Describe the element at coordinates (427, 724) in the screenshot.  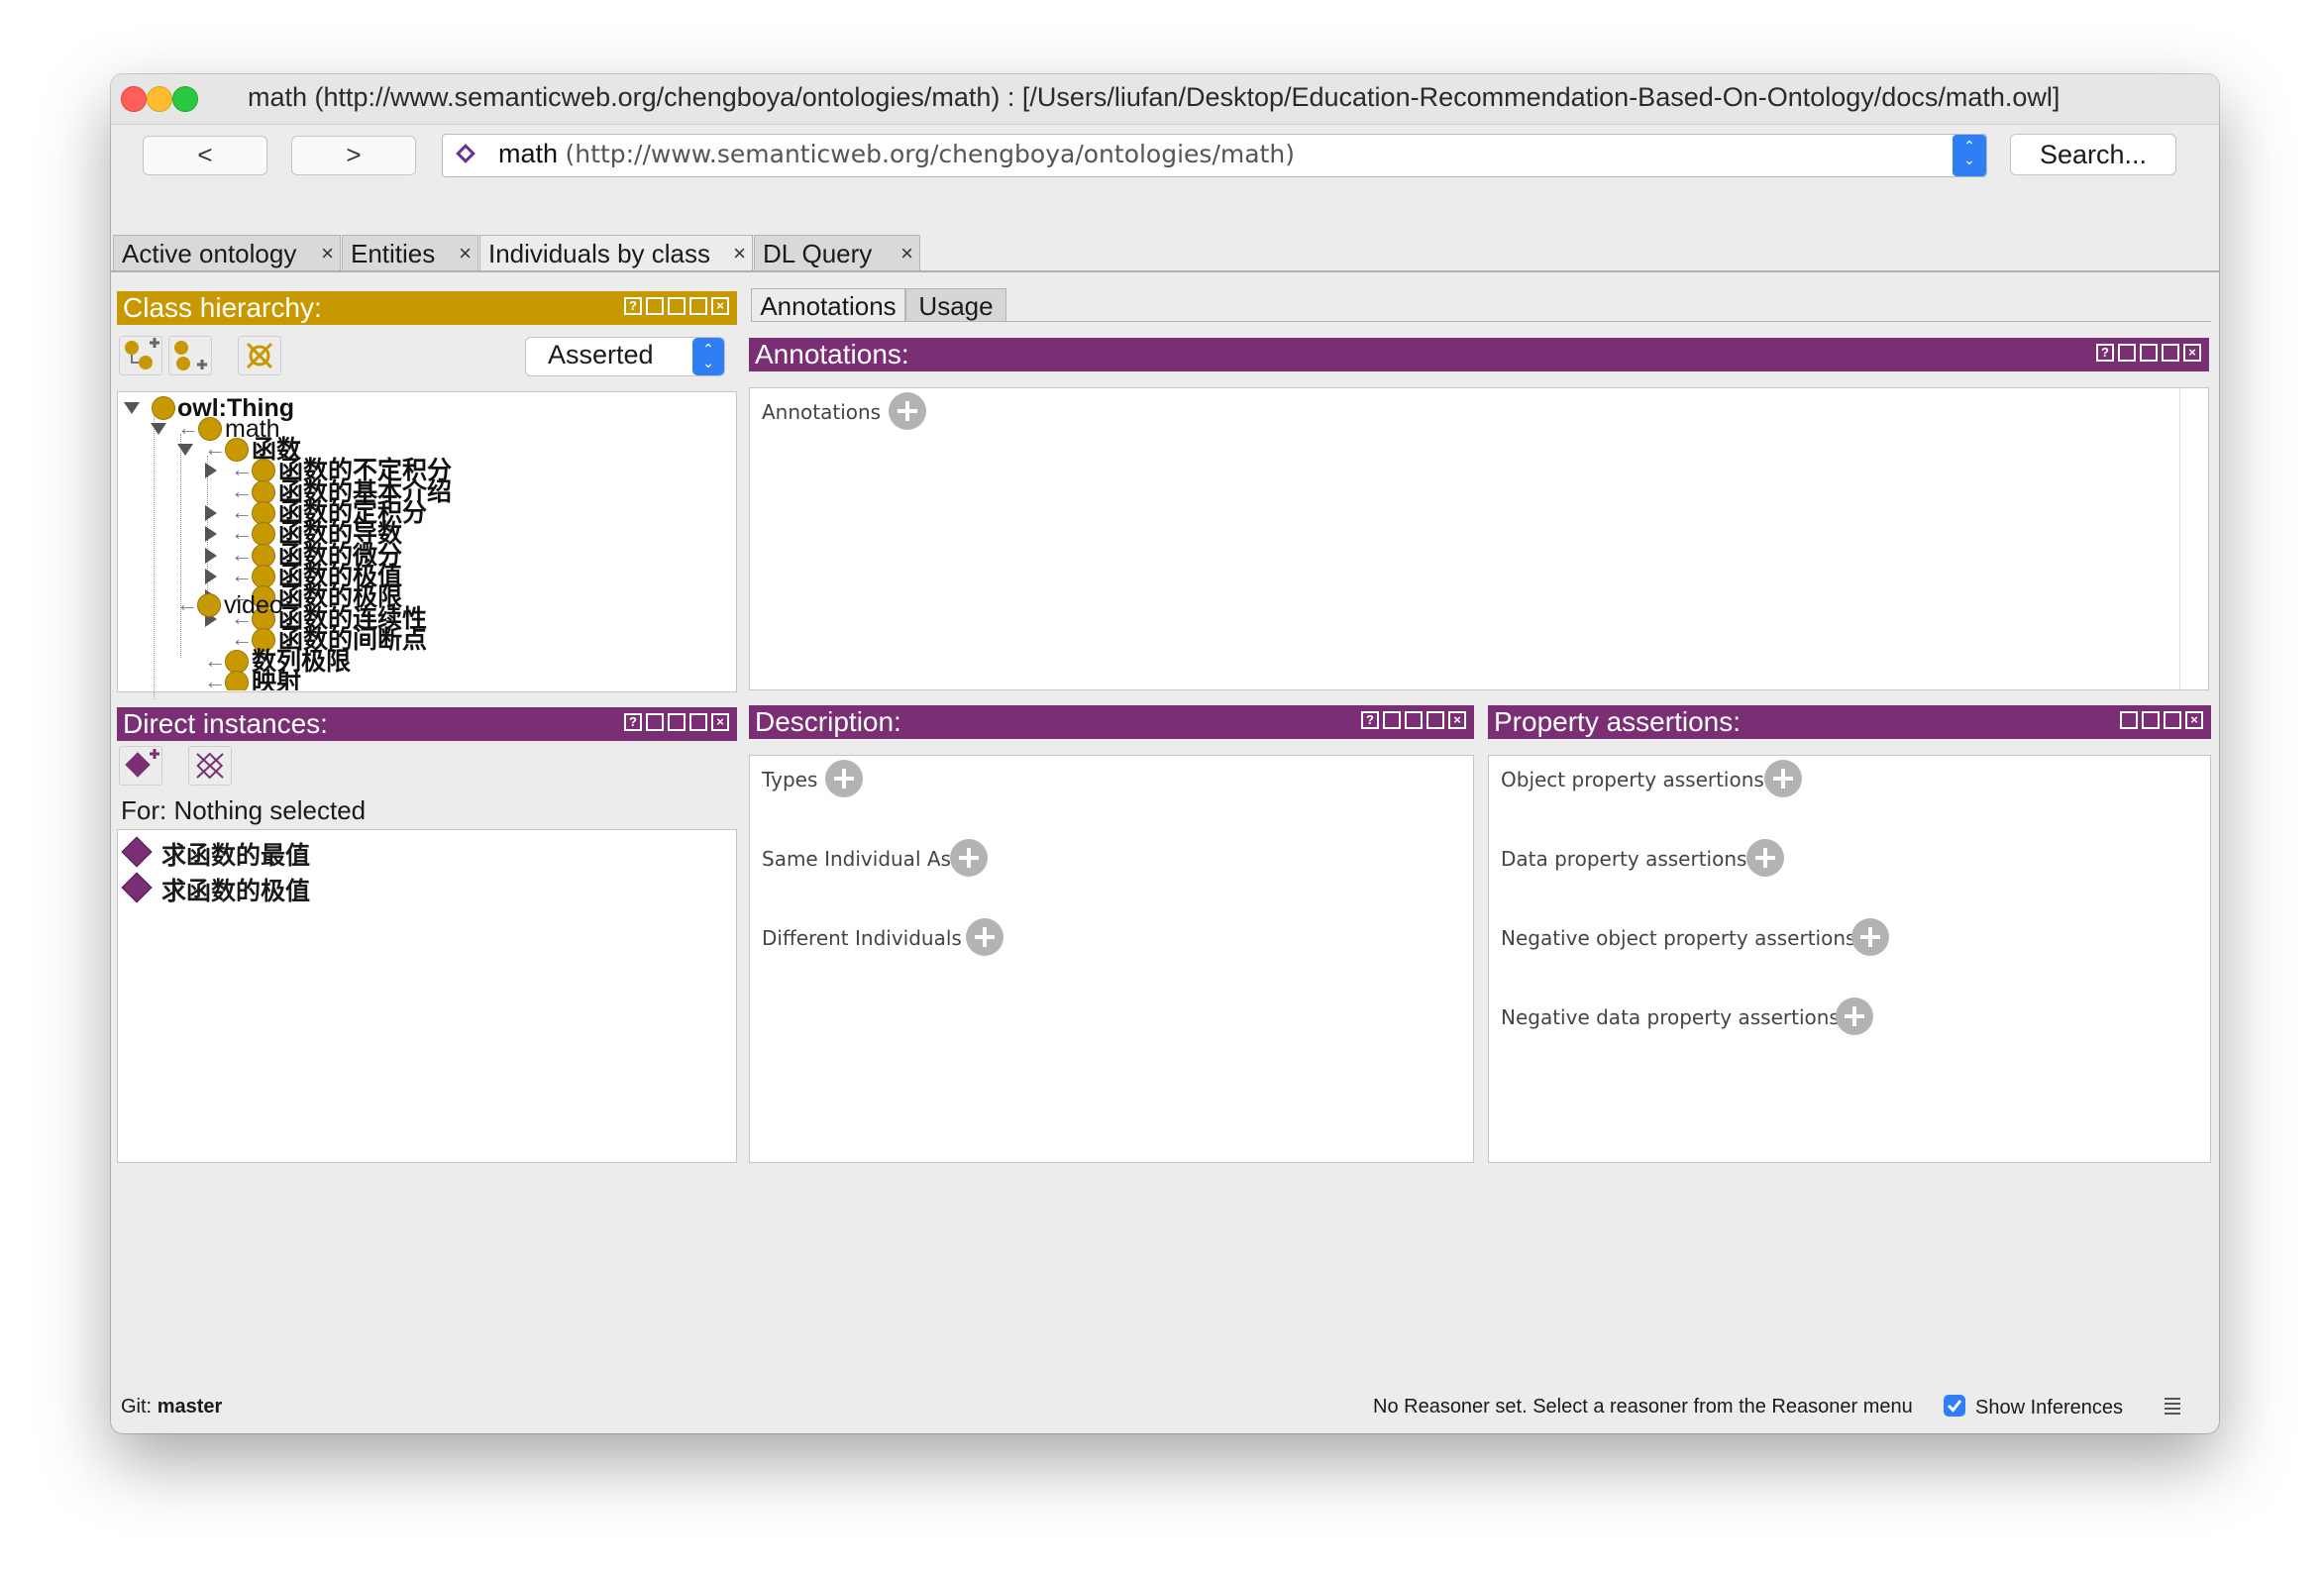
I see `direct-instances-header: Direct instances: ? ×` at that location.